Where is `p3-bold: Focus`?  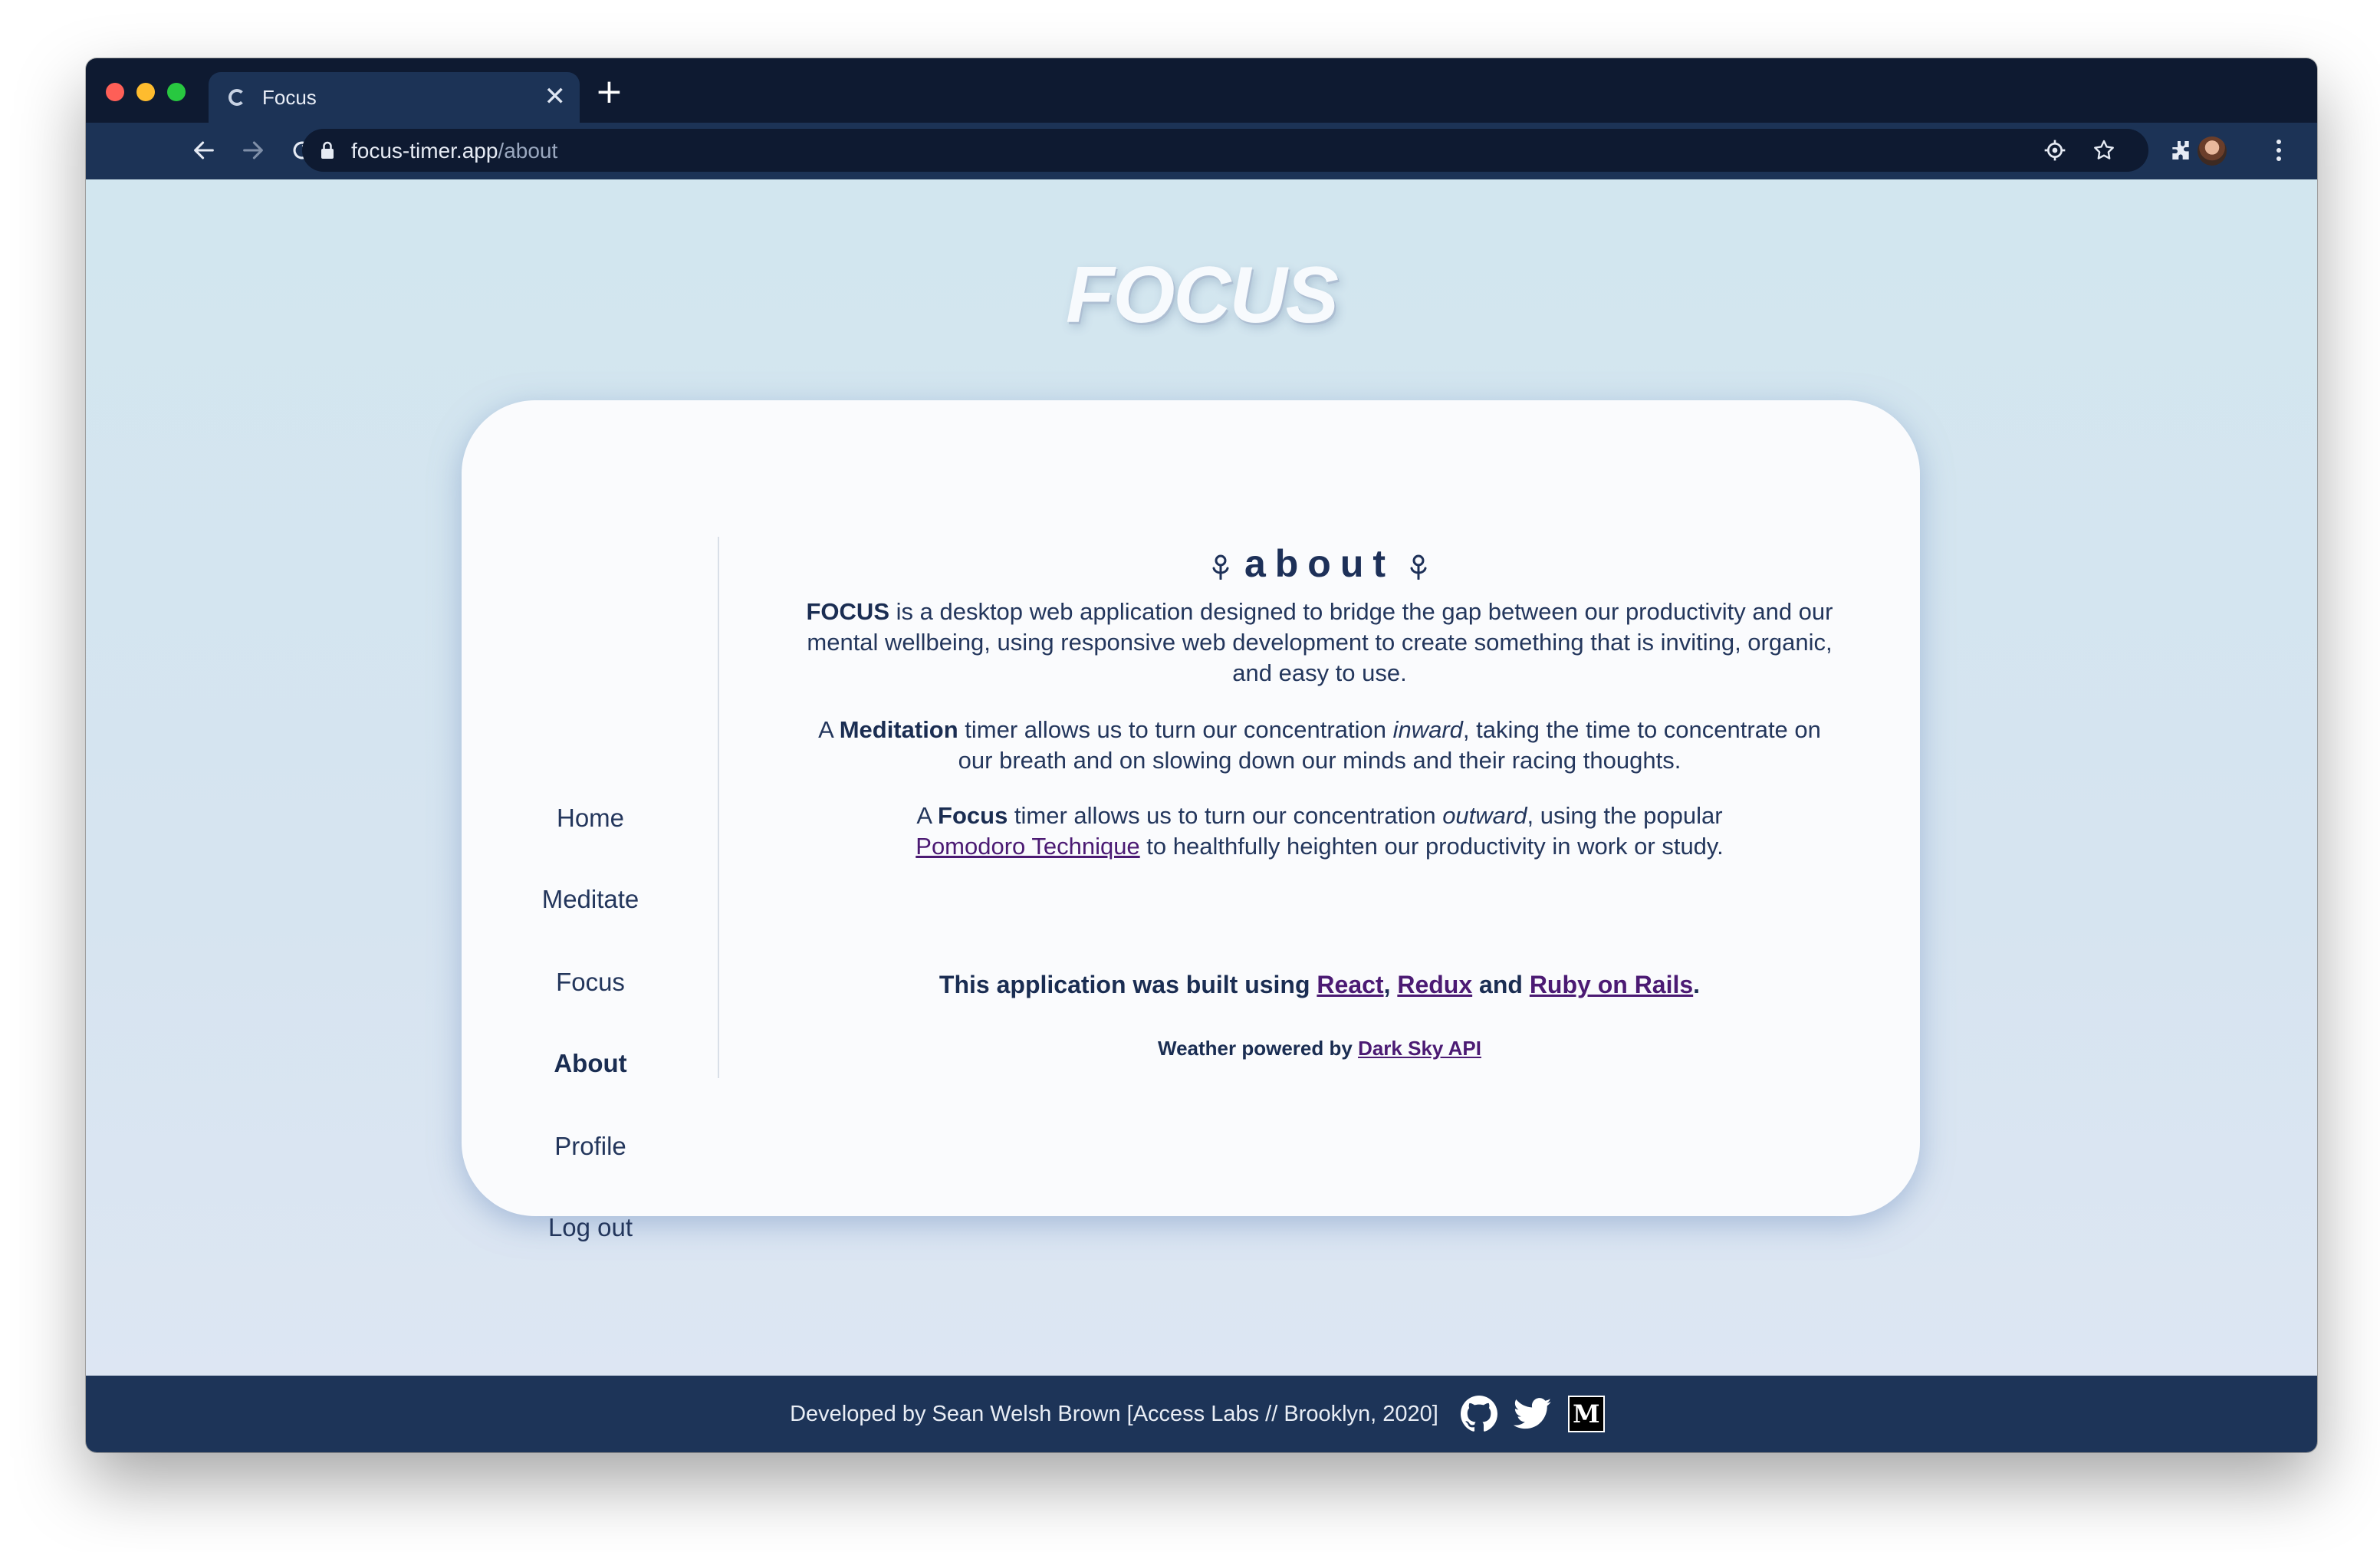 p3-bold: Focus is located at coordinates (973, 815).